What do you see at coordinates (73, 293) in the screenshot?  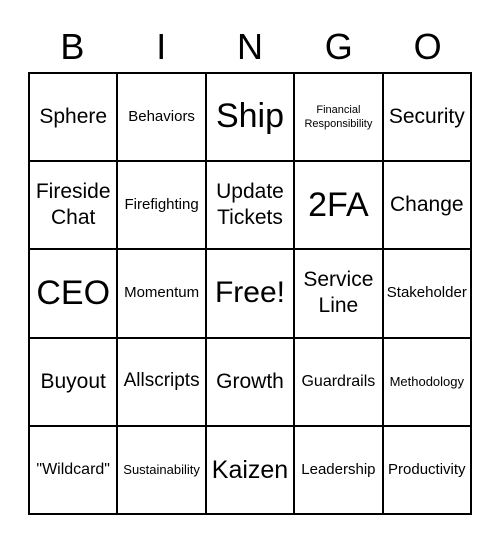 I see `bingo-cell: CEO` at bounding box center [73, 293].